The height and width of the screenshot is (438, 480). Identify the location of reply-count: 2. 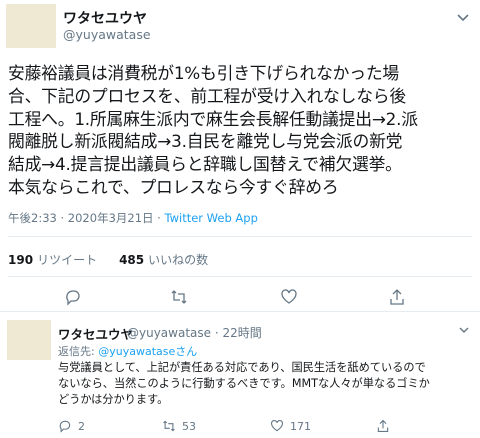
(81, 426).